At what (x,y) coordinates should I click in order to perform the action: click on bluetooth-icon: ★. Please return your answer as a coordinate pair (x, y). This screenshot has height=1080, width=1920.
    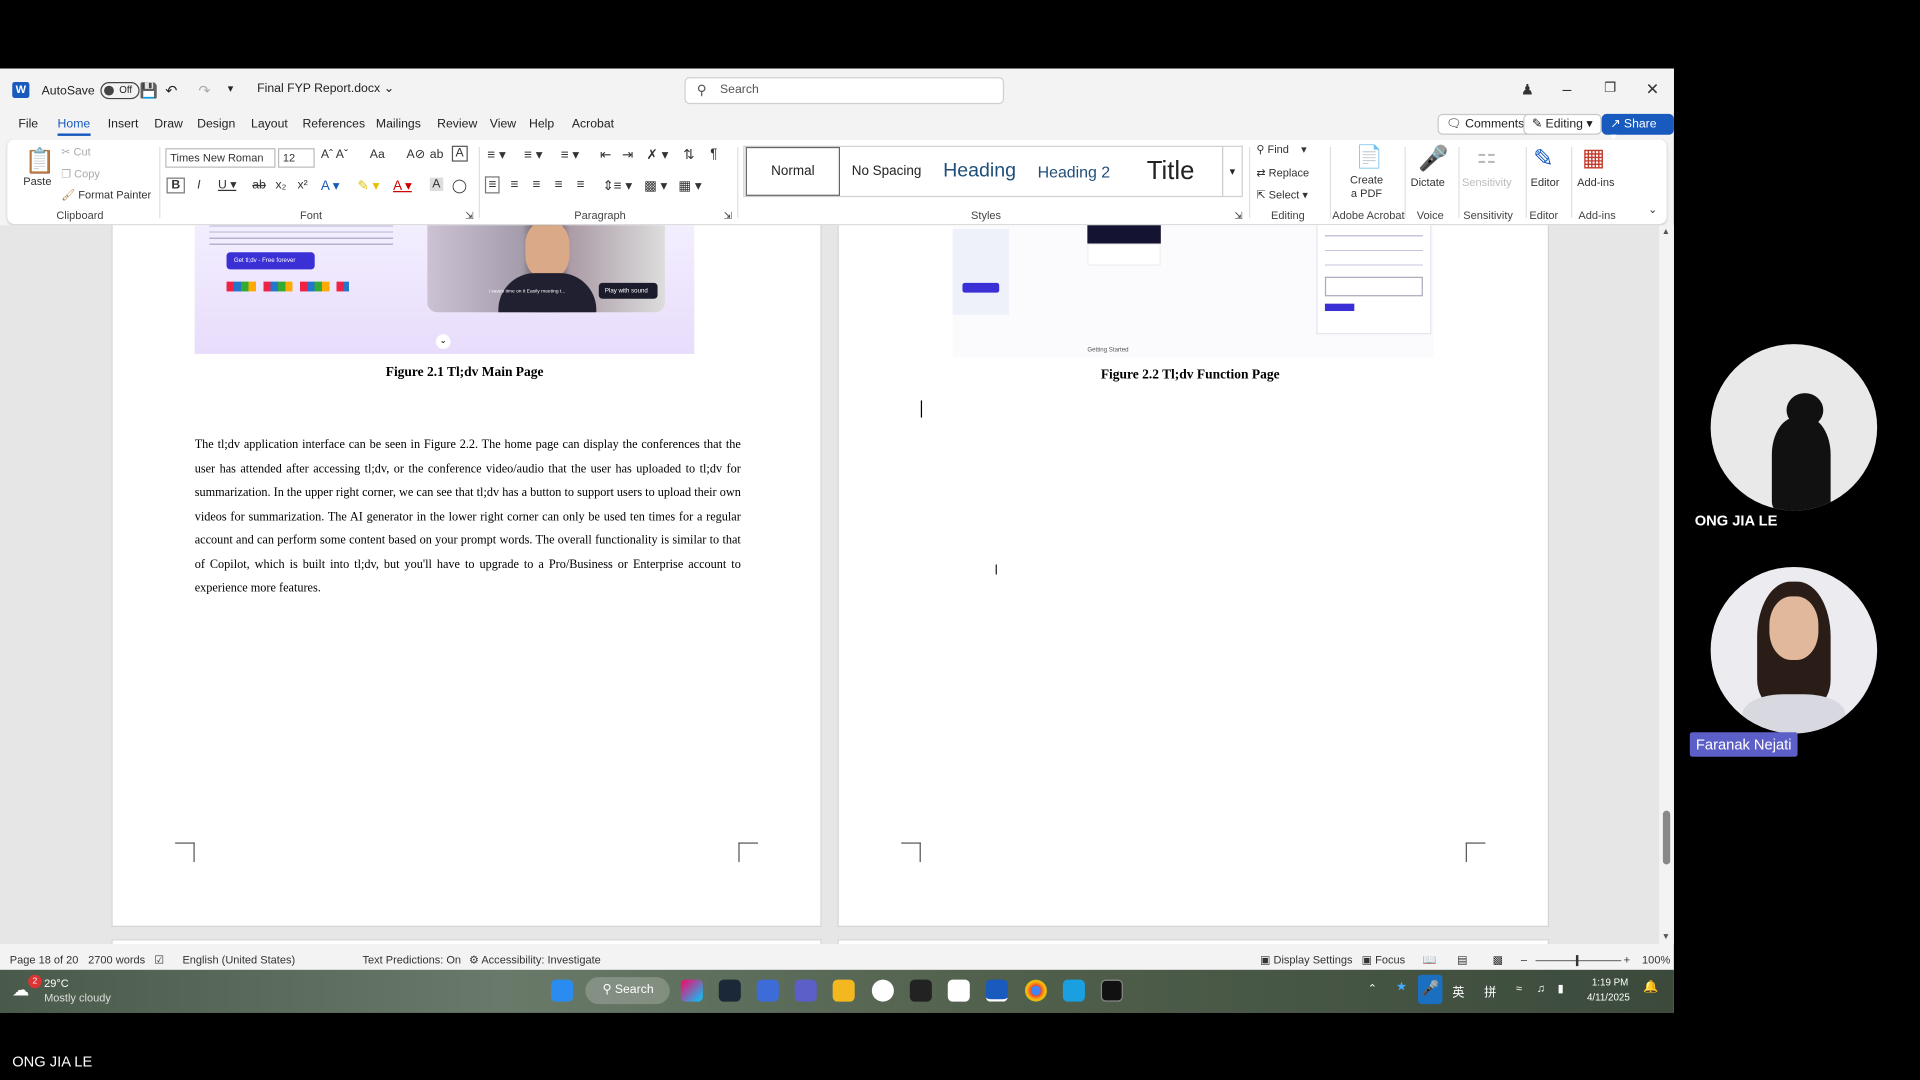
    Looking at the image, I should click on (1401, 987).